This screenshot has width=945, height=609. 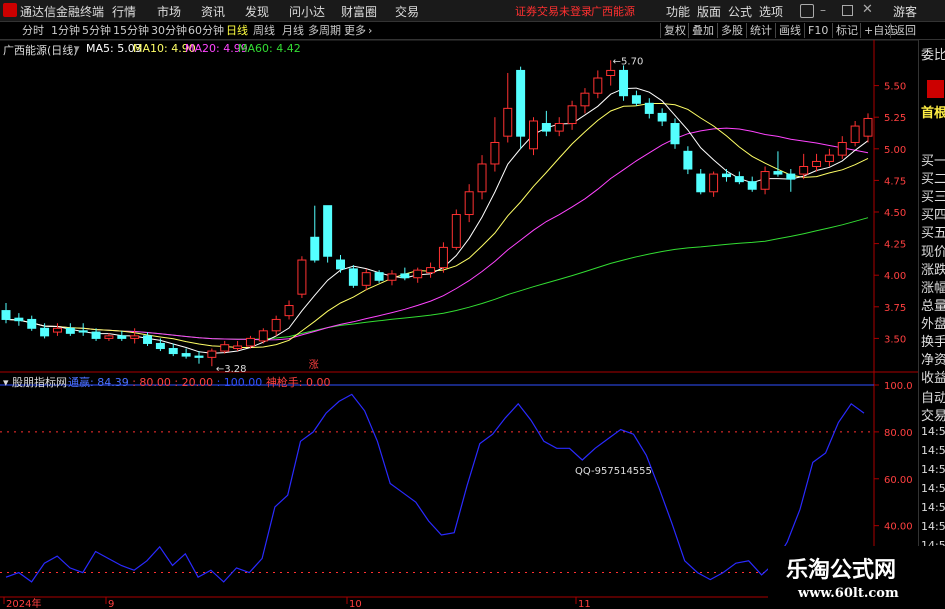 What do you see at coordinates (407, 11) in the screenshot?
I see `menu-item-trade: 交易` at bounding box center [407, 11].